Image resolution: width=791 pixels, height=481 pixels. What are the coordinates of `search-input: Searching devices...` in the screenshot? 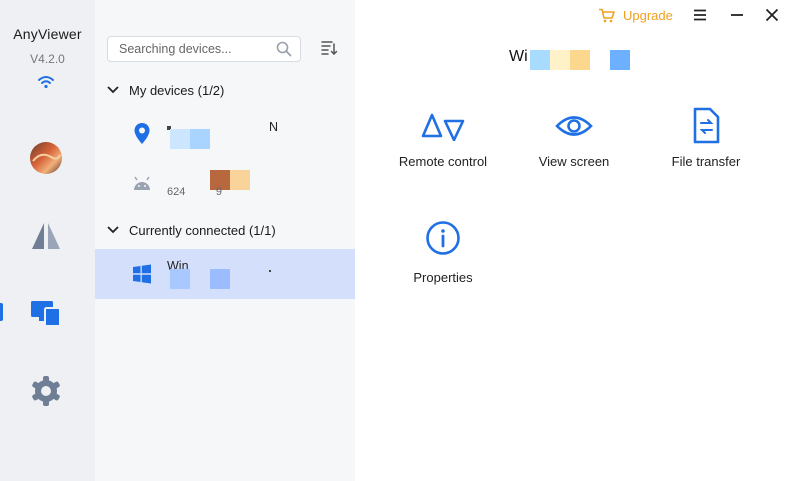 It's located at (204, 49).